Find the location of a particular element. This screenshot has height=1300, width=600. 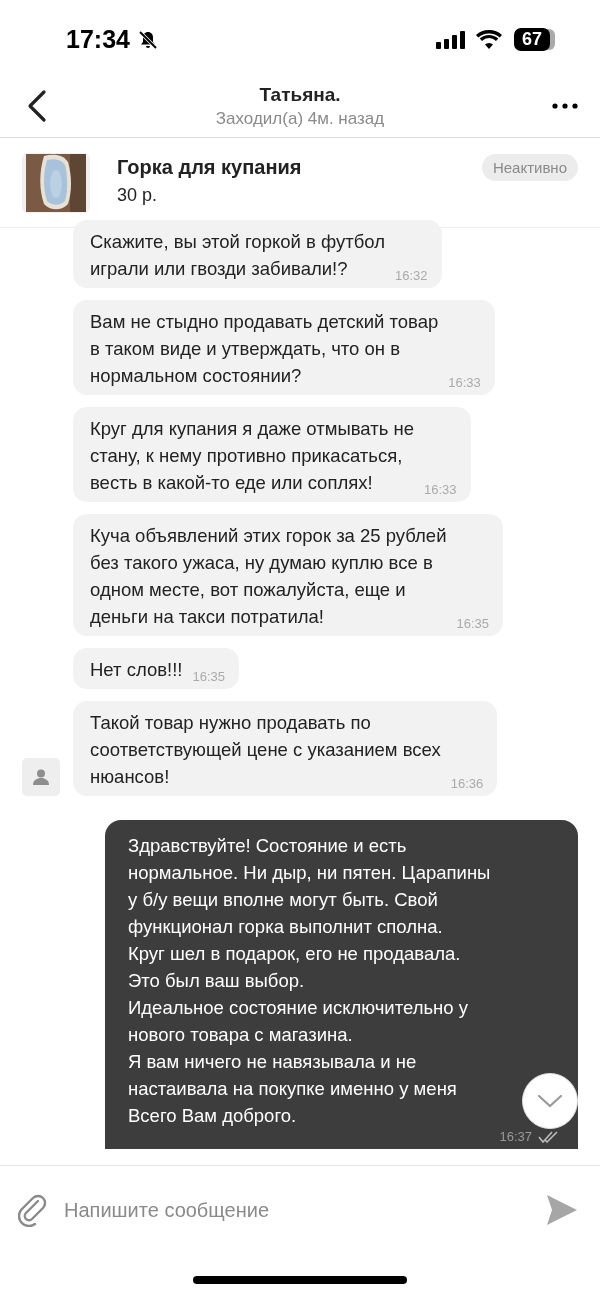

message-time: 16:37 is located at coordinates (515, 1137).